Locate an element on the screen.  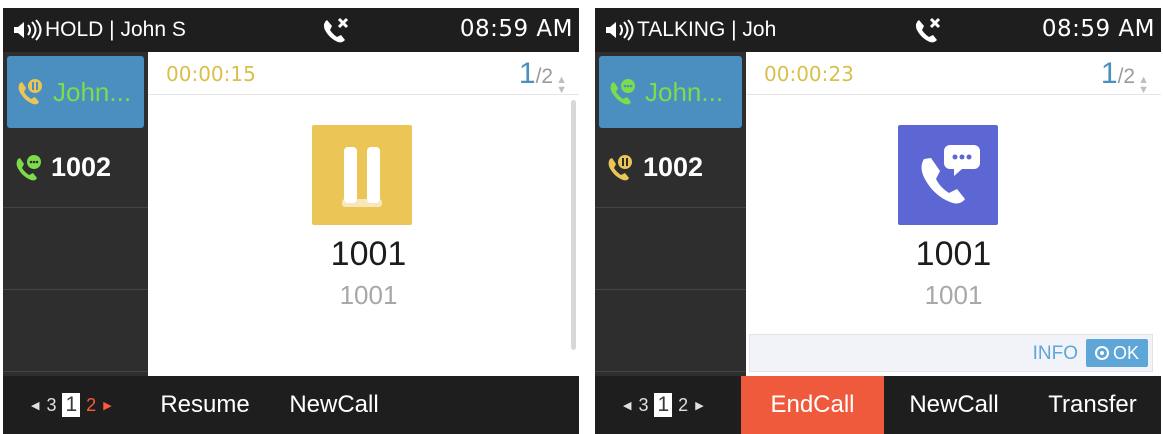
info-label: INFO is located at coordinates (1055, 353).